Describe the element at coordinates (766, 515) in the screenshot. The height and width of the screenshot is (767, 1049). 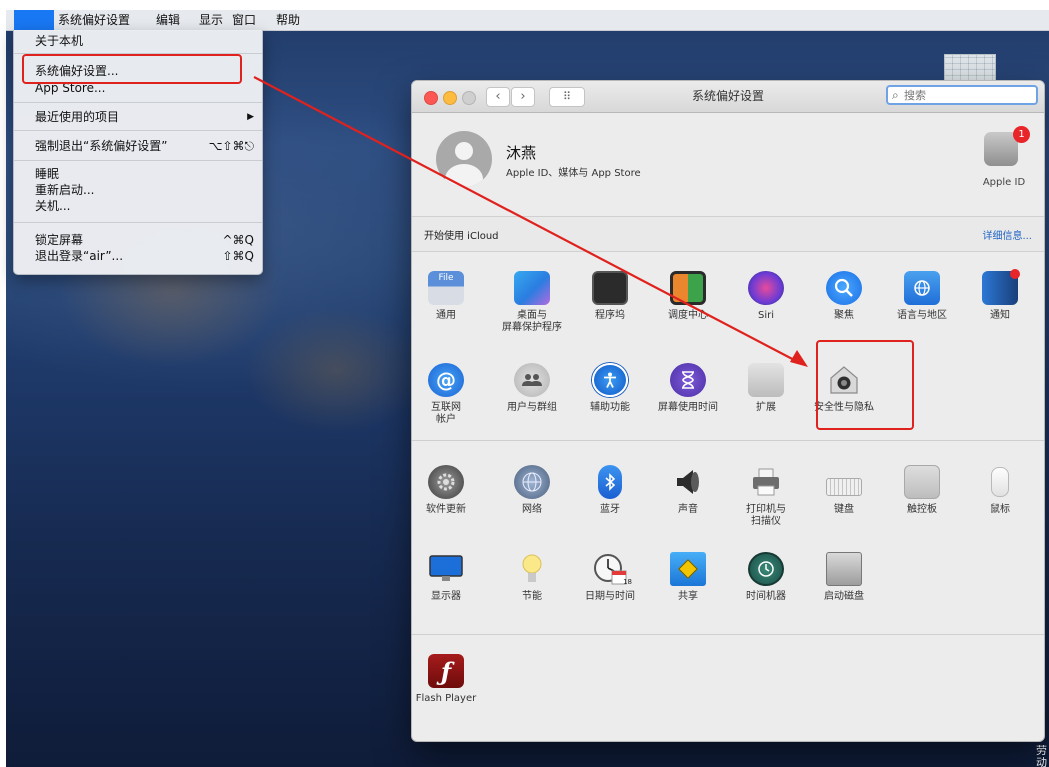
I see `pane-label: 打印机与 扫描仪` at that location.